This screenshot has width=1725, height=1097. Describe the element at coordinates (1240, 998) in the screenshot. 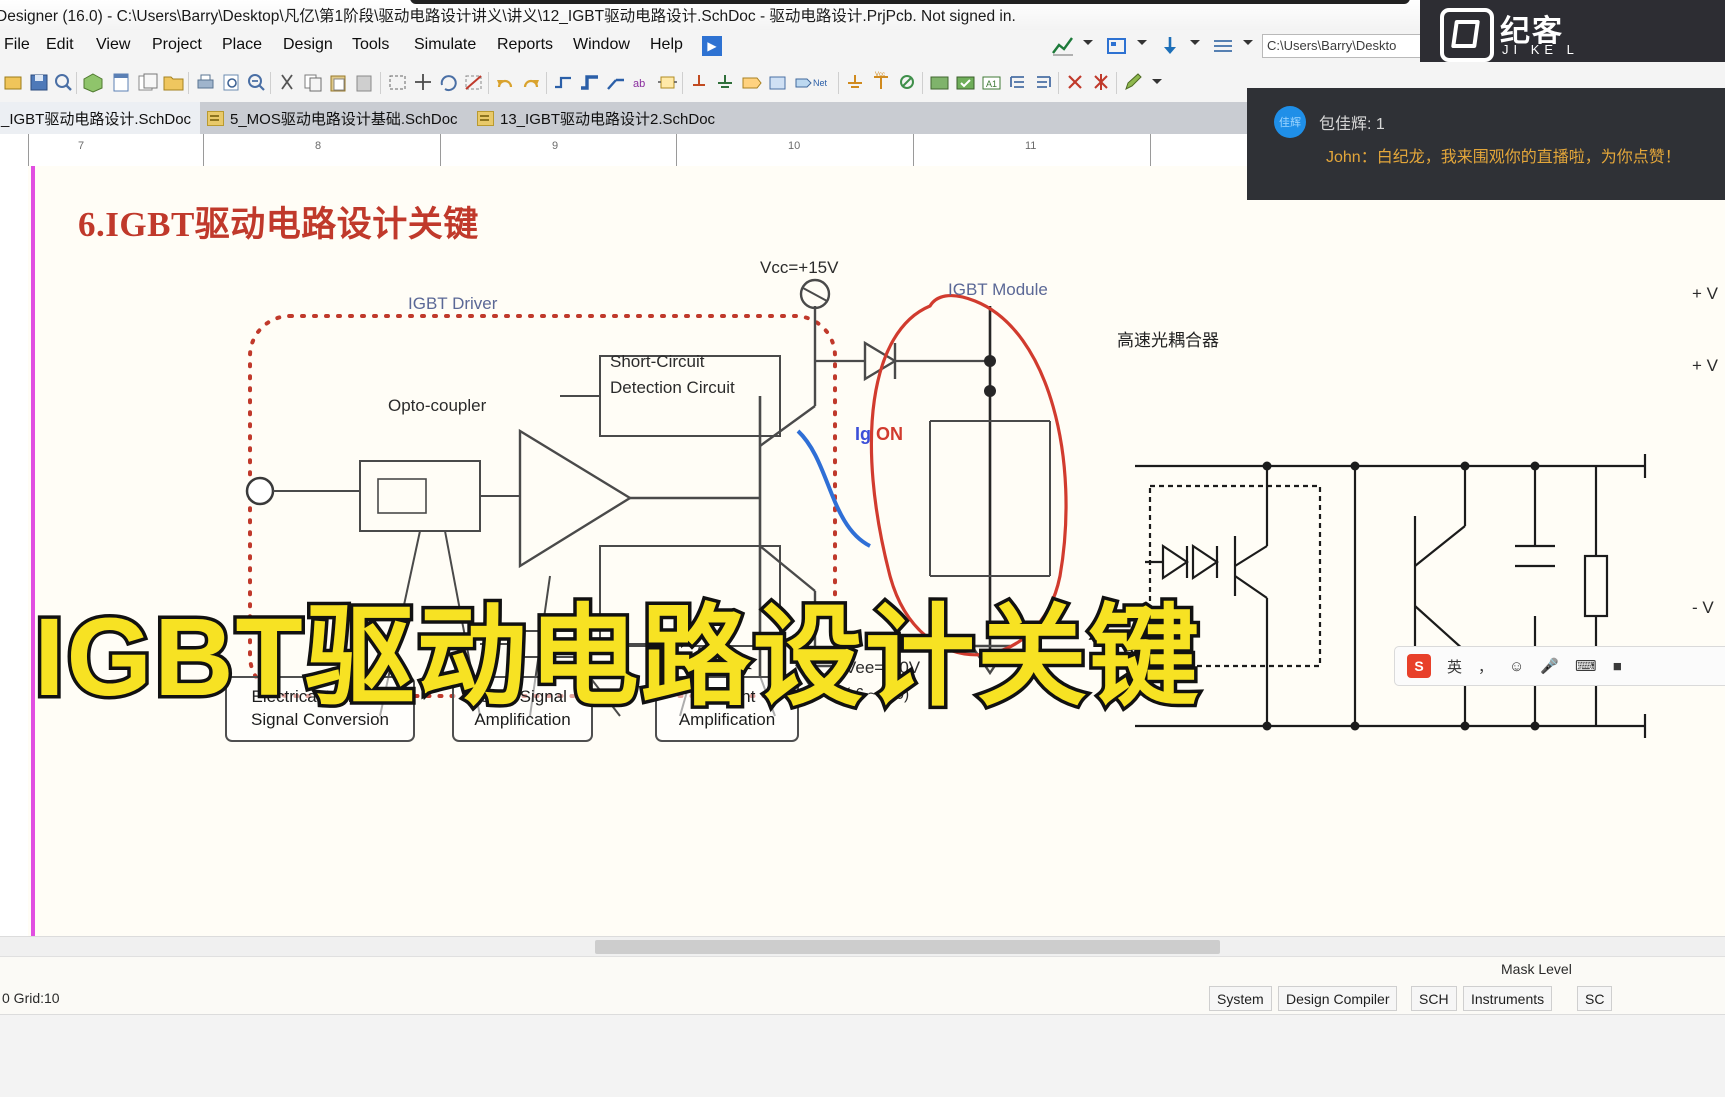

I see `panel-system: System` at that location.